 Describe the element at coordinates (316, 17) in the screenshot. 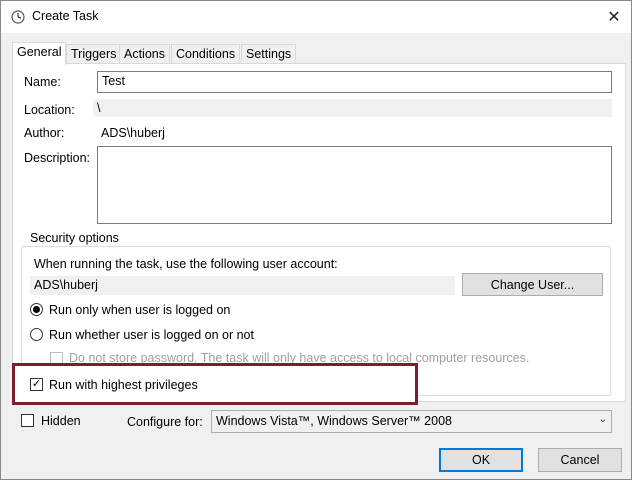

I see `title-bar: Create Task ✕` at that location.